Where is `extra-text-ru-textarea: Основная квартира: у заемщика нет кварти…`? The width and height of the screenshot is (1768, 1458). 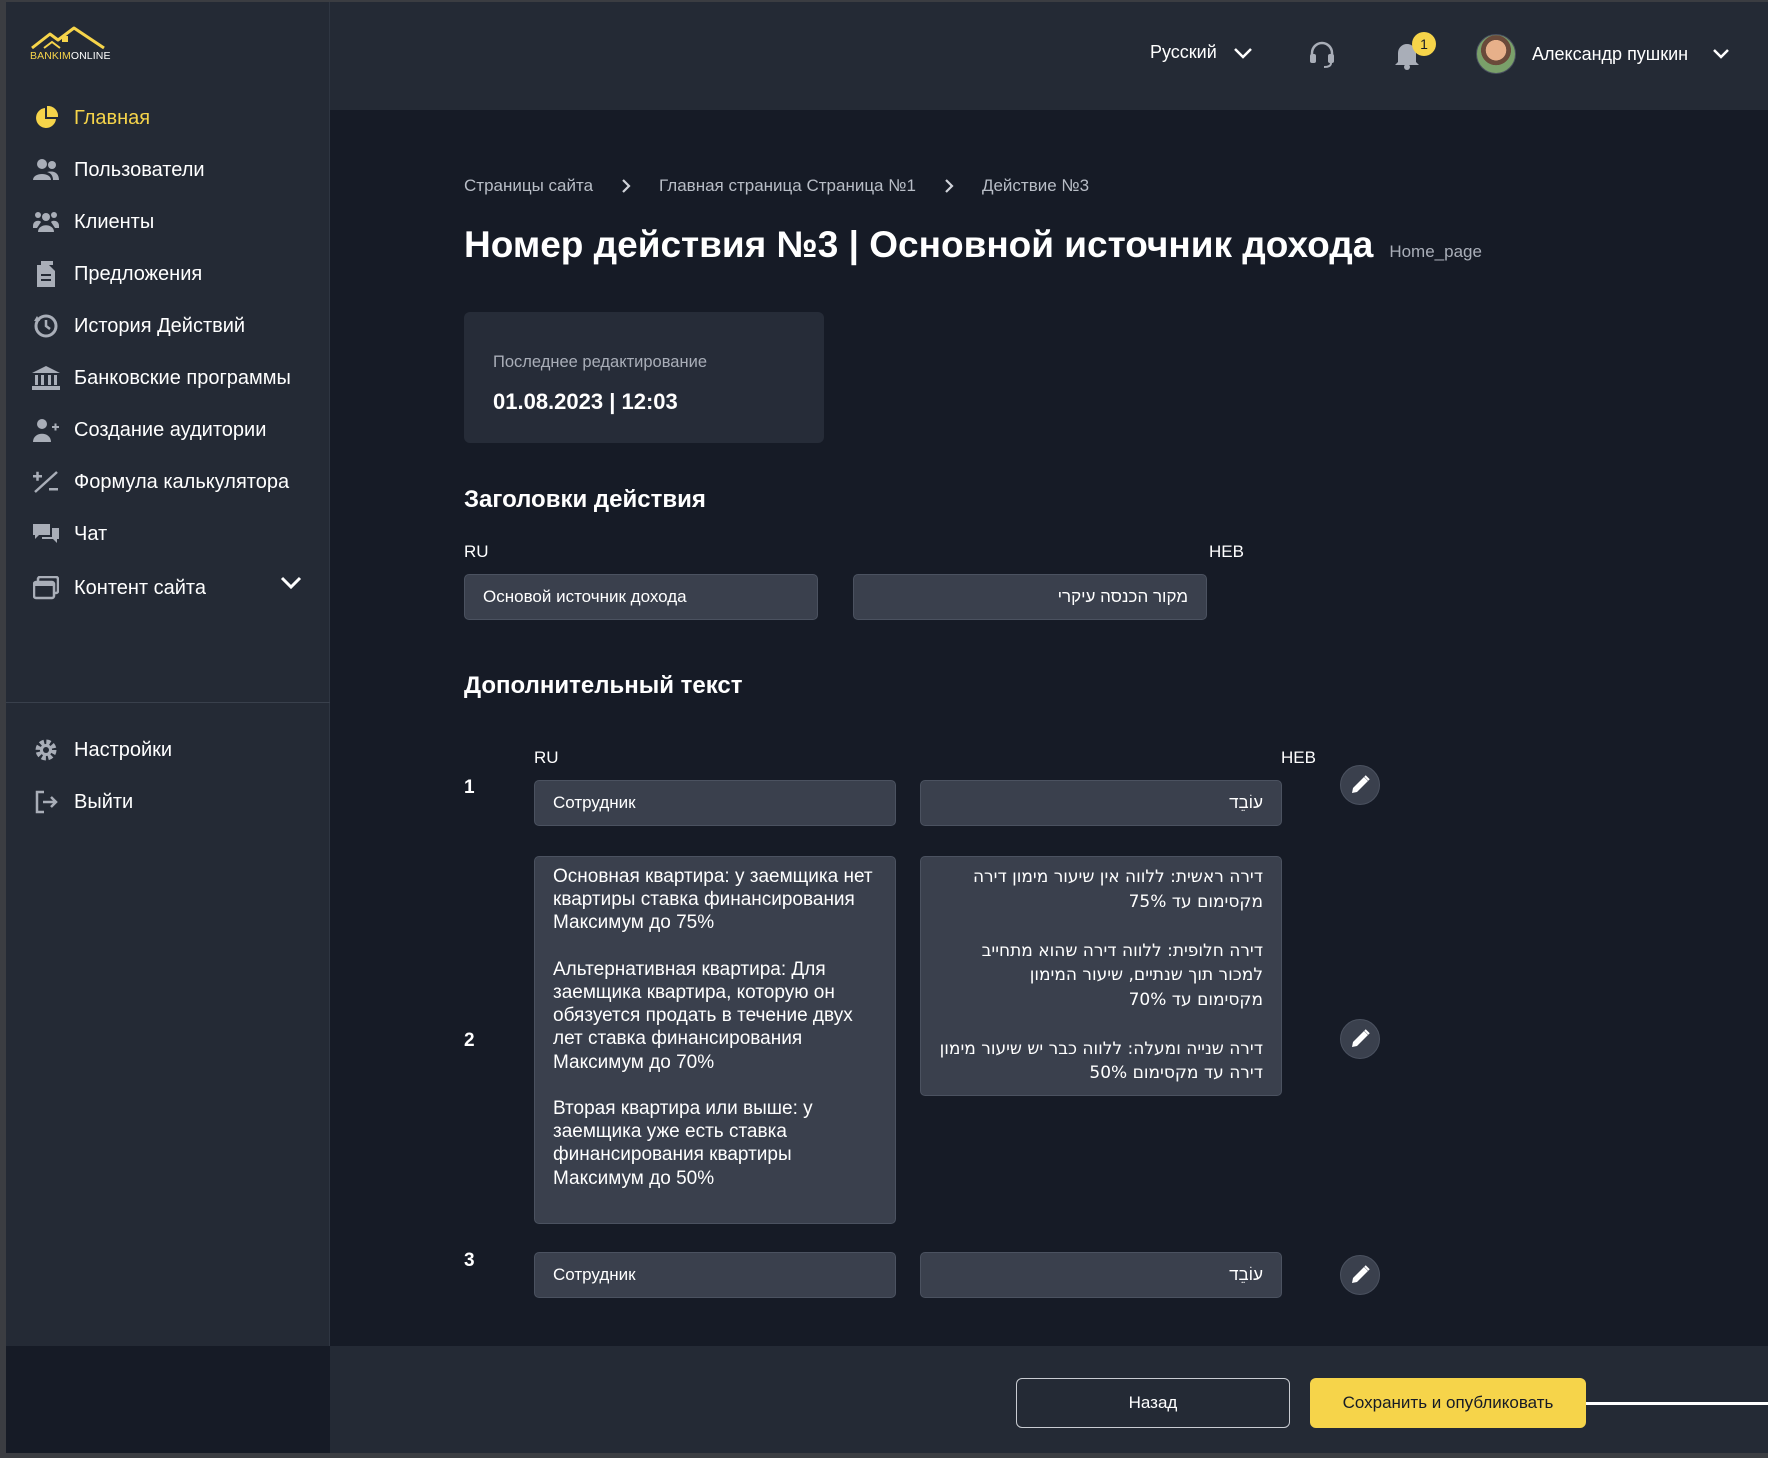 extra-text-ru-textarea: Основная квартира: у заемщика нет кварти… is located at coordinates (715, 1040).